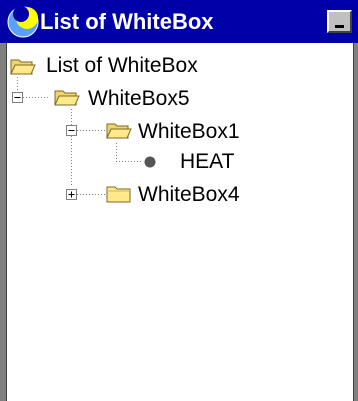 Image resolution: width=358 pixels, height=401 pixels. What do you see at coordinates (150, 162) in the screenshot?
I see `leaf-dot-icon` at bounding box center [150, 162].